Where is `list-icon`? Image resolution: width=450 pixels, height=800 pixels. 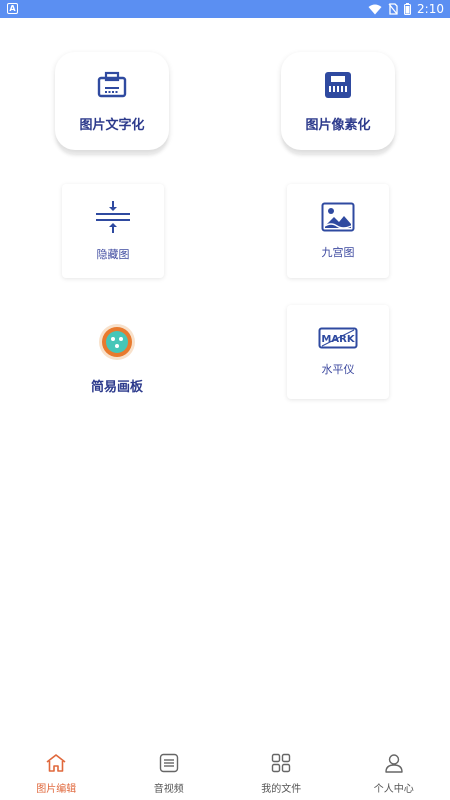
list-icon is located at coordinates (169, 765).